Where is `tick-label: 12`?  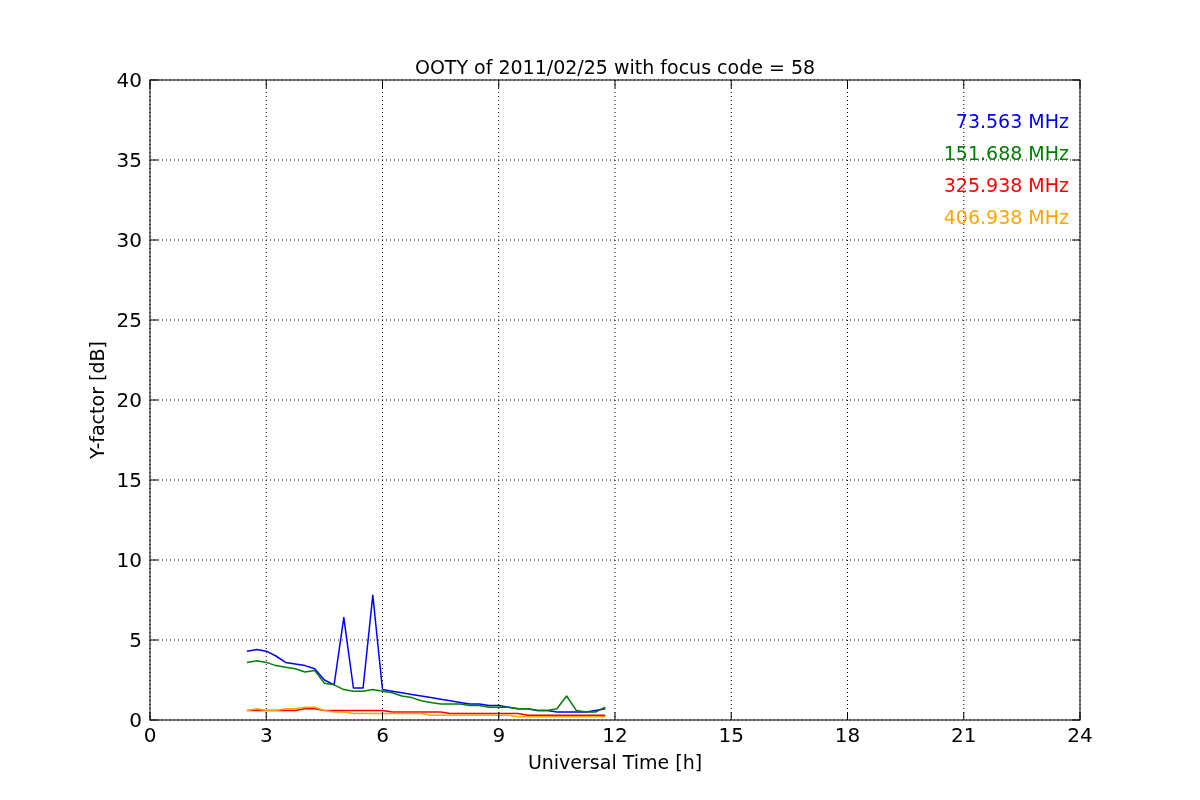 tick-label: 12 is located at coordinates (615, 735).